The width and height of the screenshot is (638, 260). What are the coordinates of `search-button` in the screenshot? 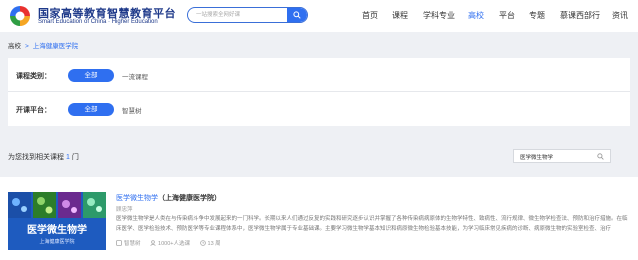 It's located at (297, 15).